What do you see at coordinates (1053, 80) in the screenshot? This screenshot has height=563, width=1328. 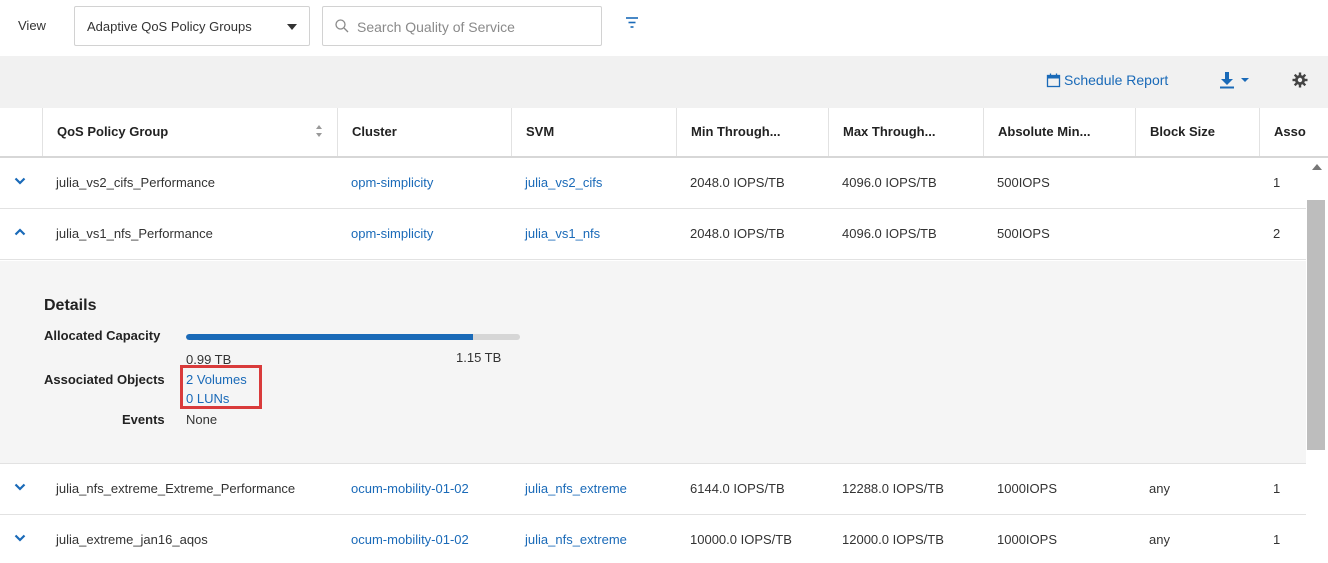 I see `calendar-icon` at bounding box center [1053, 80].